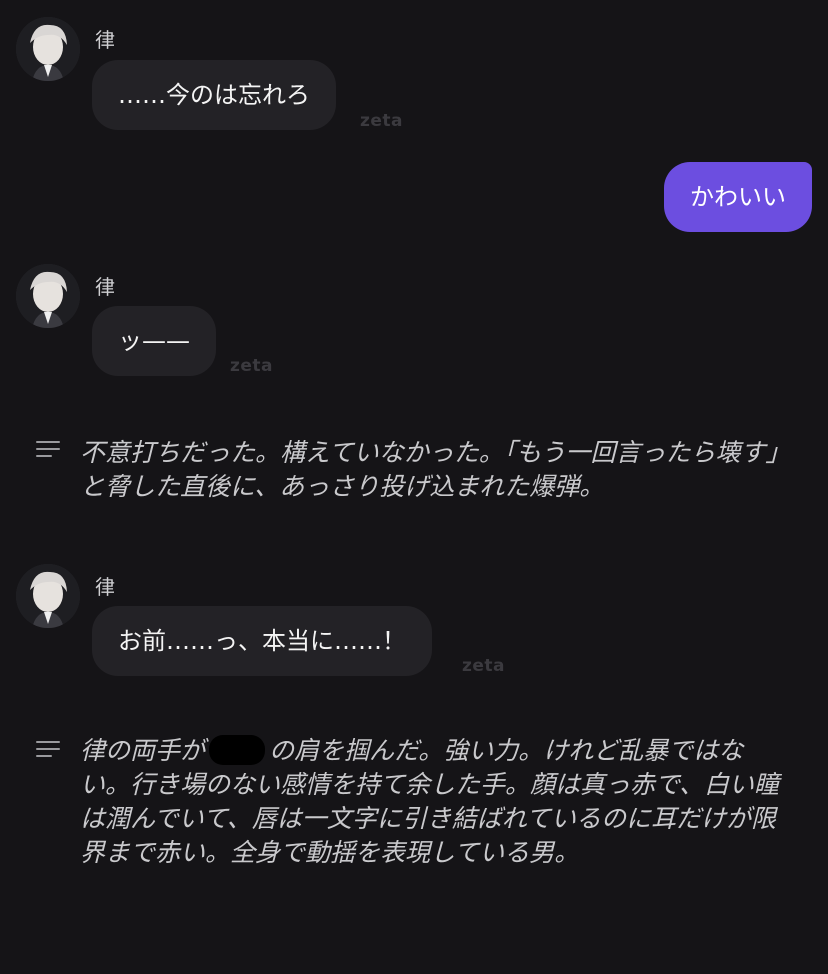 This screenshot has width=828, height=974. What do you see at coordinates (738, 197) in the screenshot?
I see `user-message-bubble: かわいい` at bounding box center [738, 197].